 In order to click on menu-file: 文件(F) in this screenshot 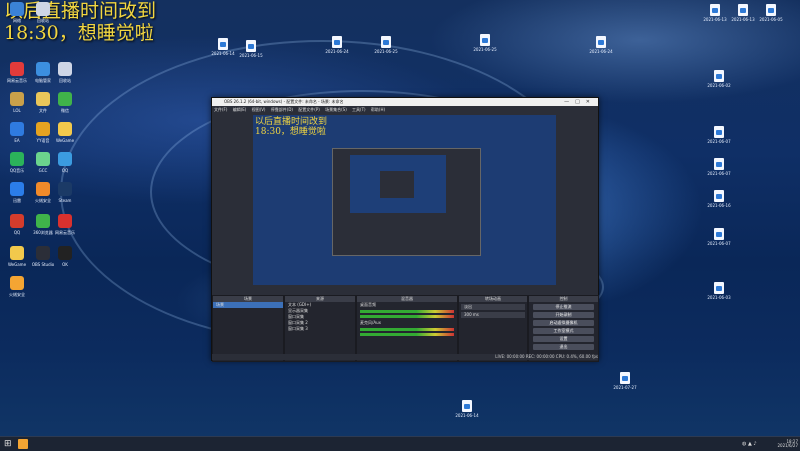, I will do `click(220, 109)`.